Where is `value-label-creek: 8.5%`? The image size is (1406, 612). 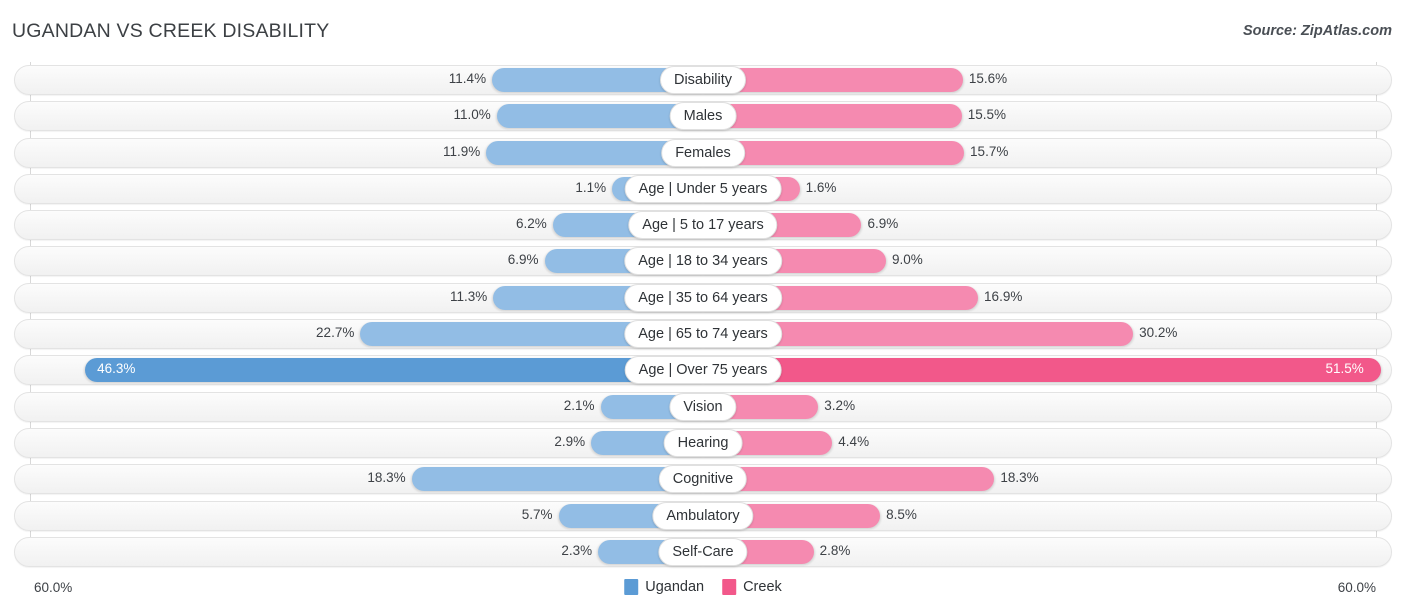 value-label-creek: 8.5% is located at coordinates (901, 514).